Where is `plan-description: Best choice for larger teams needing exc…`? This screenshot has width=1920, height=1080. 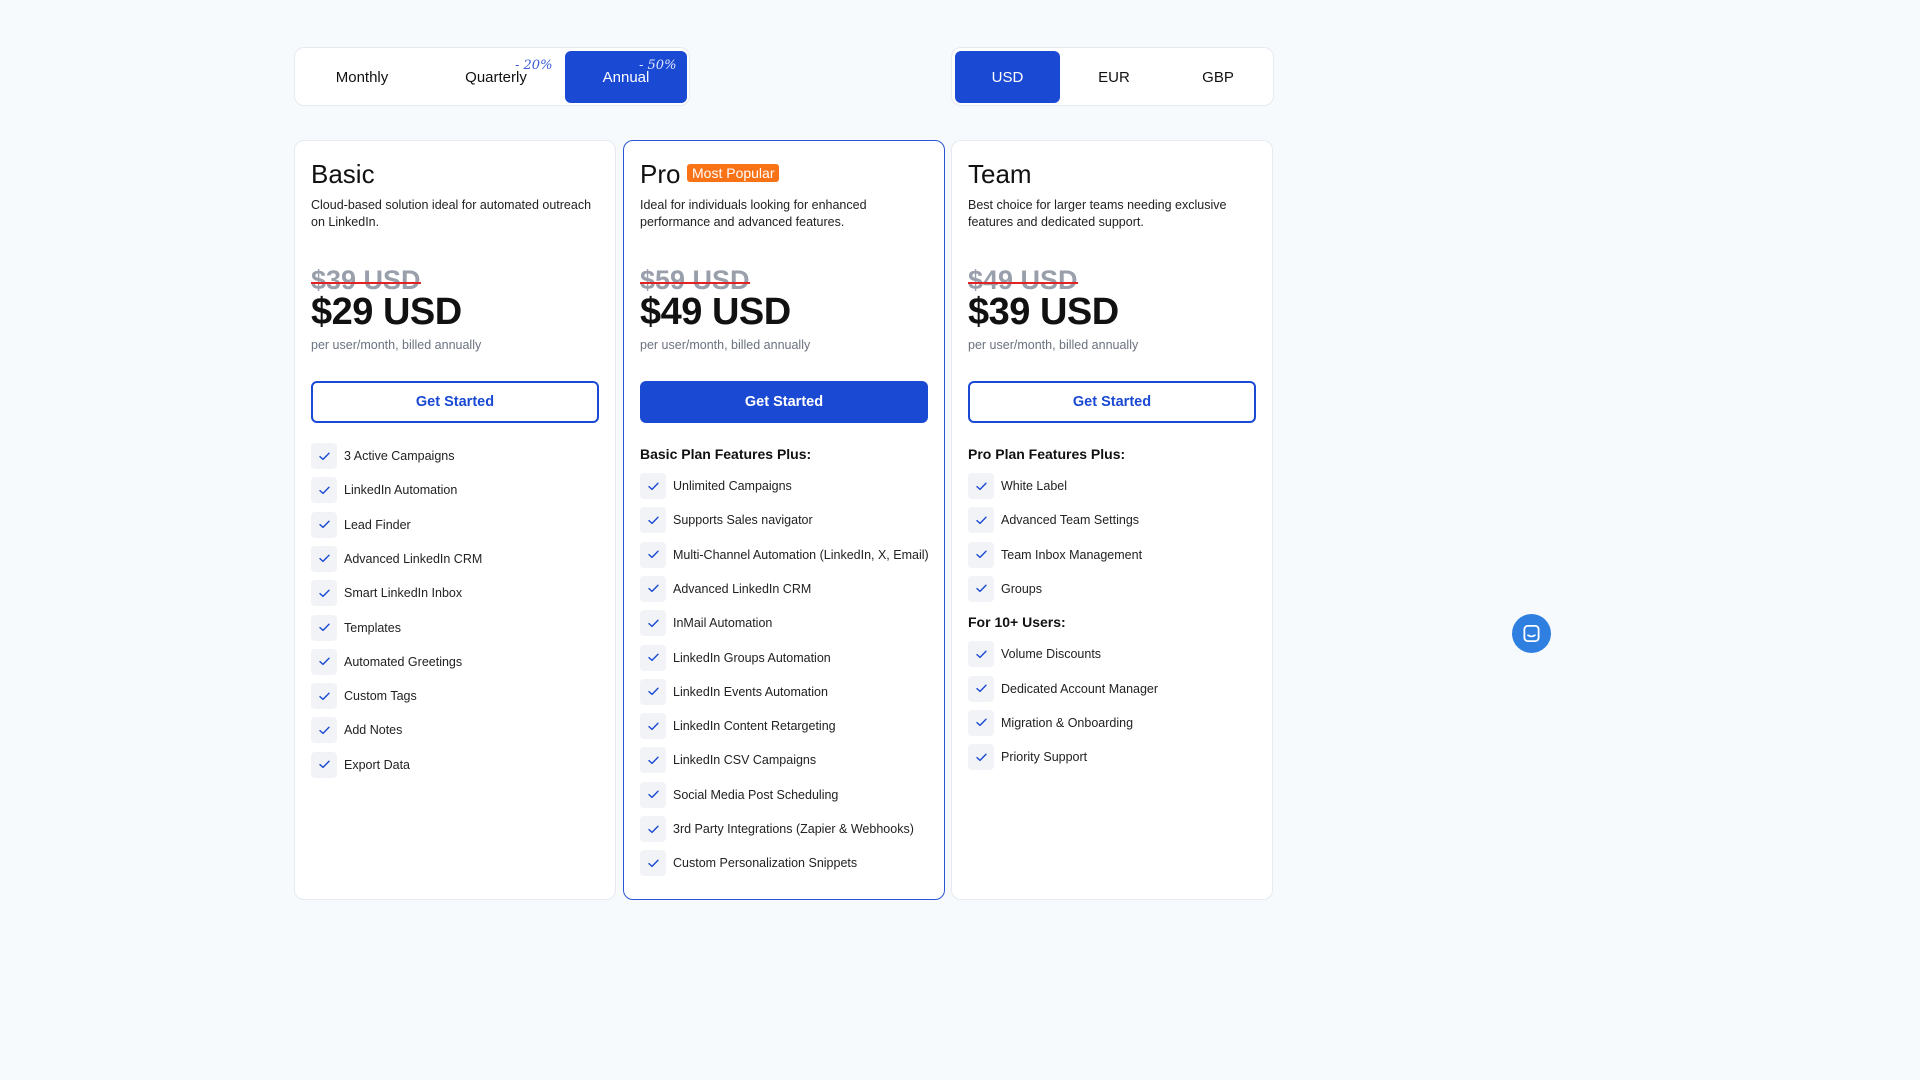
plan-description: Best choice for larger teams needing exc… is located at coordinates (1097, 213).